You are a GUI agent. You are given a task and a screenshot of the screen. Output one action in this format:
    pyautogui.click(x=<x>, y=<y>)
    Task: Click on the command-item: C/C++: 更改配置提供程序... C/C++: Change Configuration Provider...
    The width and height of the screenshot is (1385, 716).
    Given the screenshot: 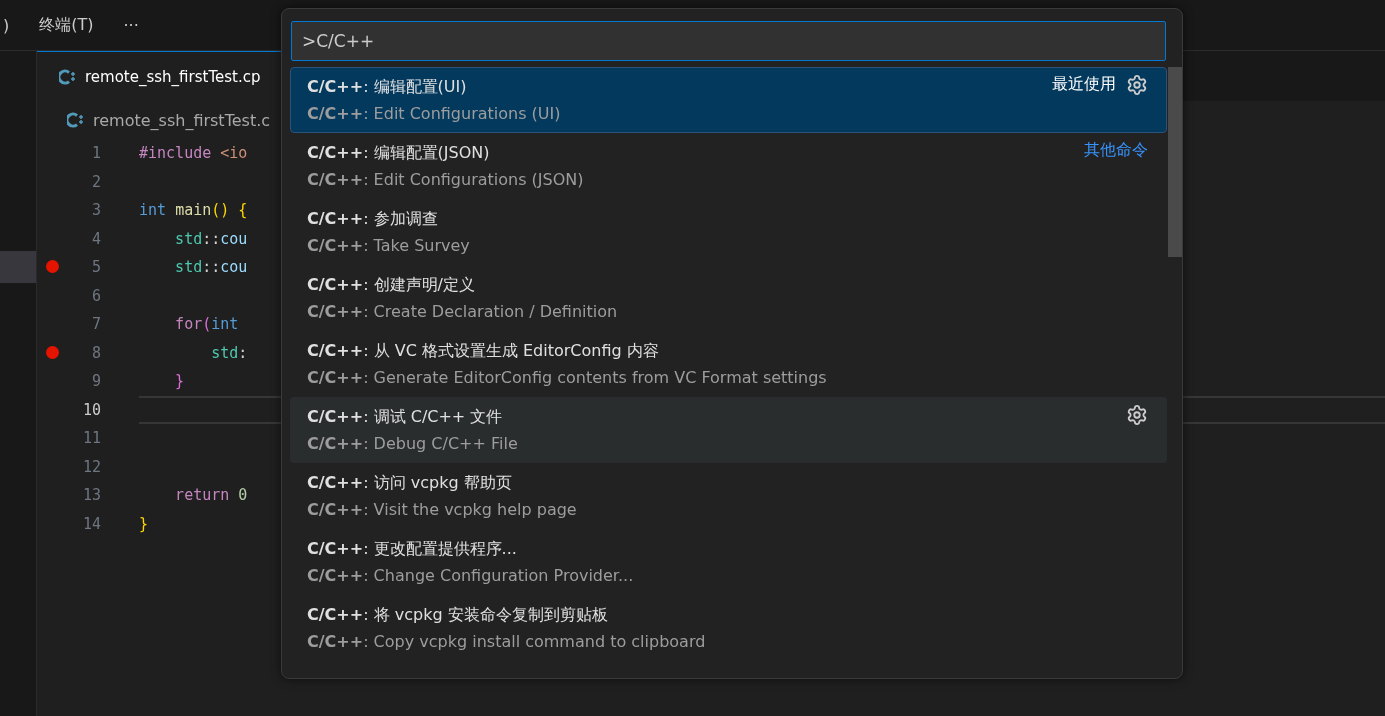 What is the action you would take?
    pyautogui.click(x=728, y=562)
    